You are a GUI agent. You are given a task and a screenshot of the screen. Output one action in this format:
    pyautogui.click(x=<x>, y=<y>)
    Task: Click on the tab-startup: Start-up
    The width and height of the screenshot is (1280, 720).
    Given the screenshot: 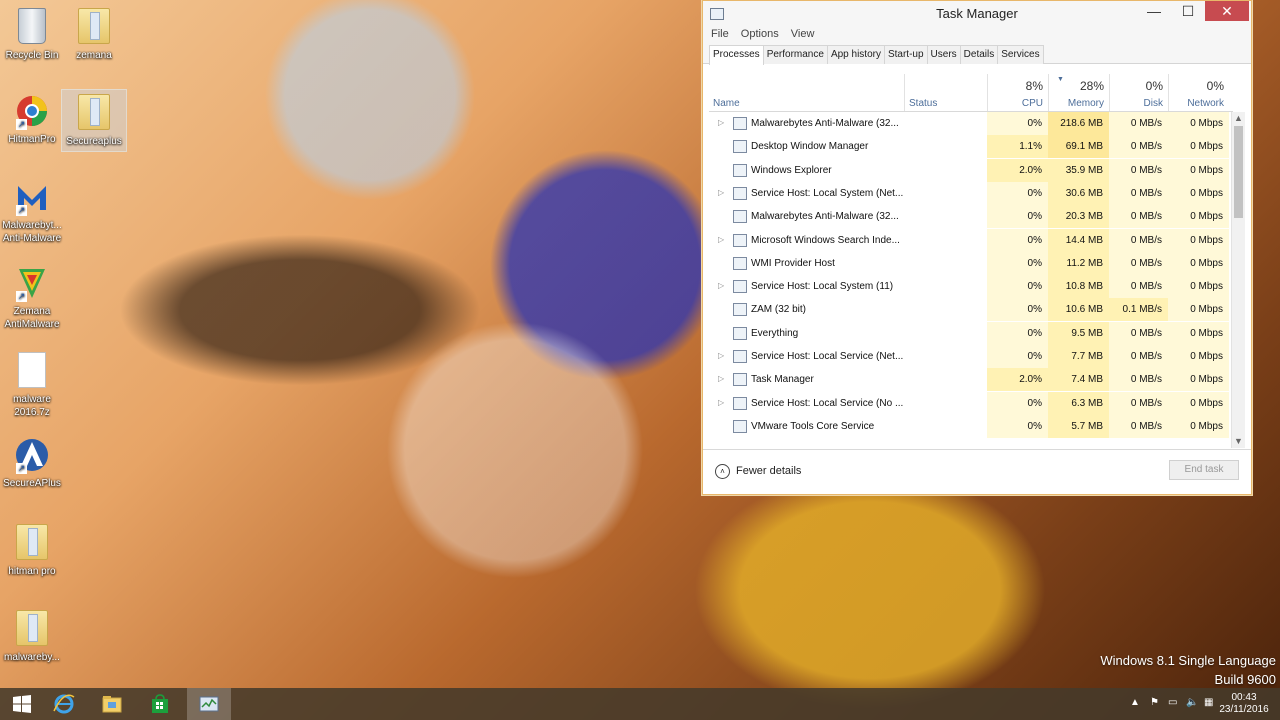 What is the action you would take?
    pyautogui.click(x=905, y=54)
    